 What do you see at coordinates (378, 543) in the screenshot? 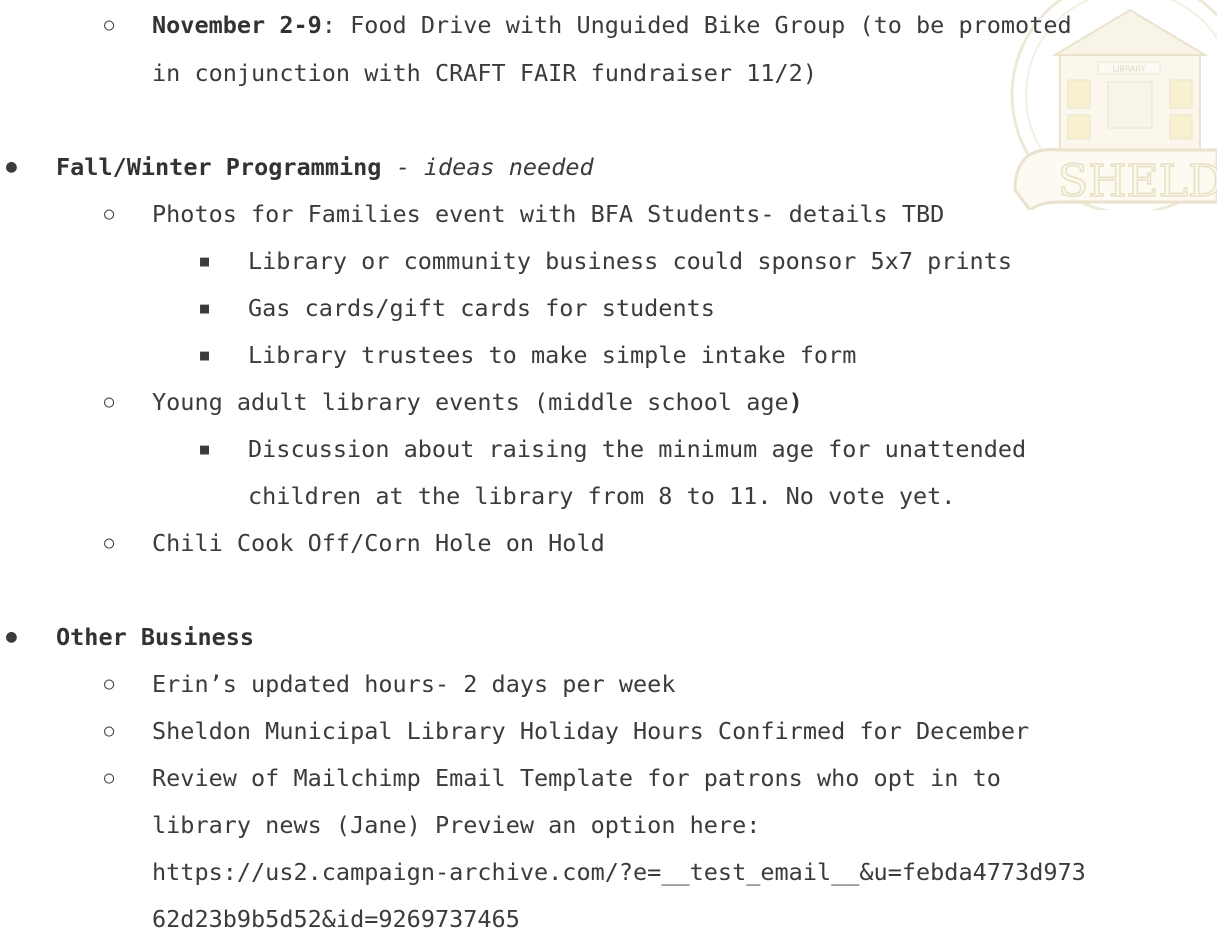
I see `list-item-chili: Chili Cook Off/Corn Hole on Hold` at bounding box center [378, 543].